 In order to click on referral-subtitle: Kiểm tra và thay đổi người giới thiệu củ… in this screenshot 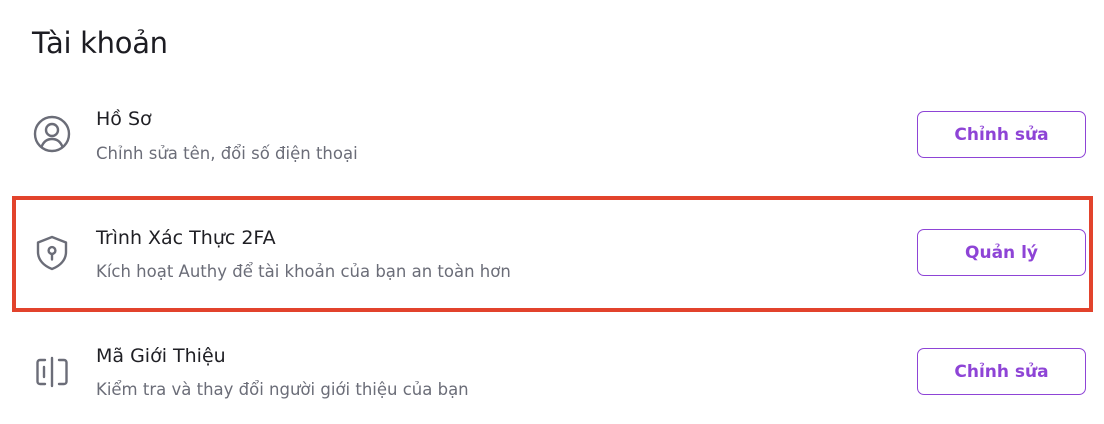, I will do `click(282, 389)`.